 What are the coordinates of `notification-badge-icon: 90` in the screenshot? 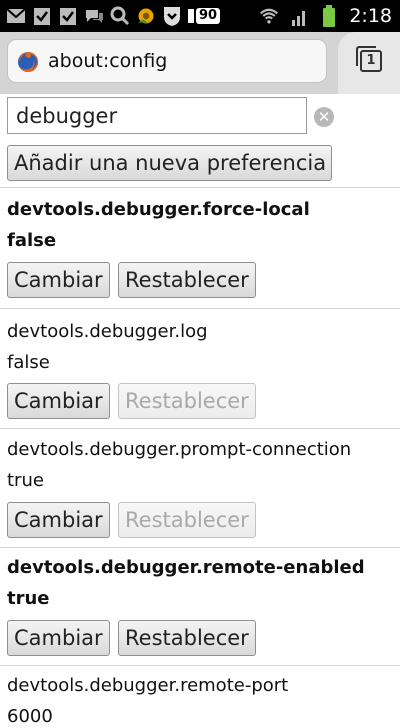 It's located at (204, 16).